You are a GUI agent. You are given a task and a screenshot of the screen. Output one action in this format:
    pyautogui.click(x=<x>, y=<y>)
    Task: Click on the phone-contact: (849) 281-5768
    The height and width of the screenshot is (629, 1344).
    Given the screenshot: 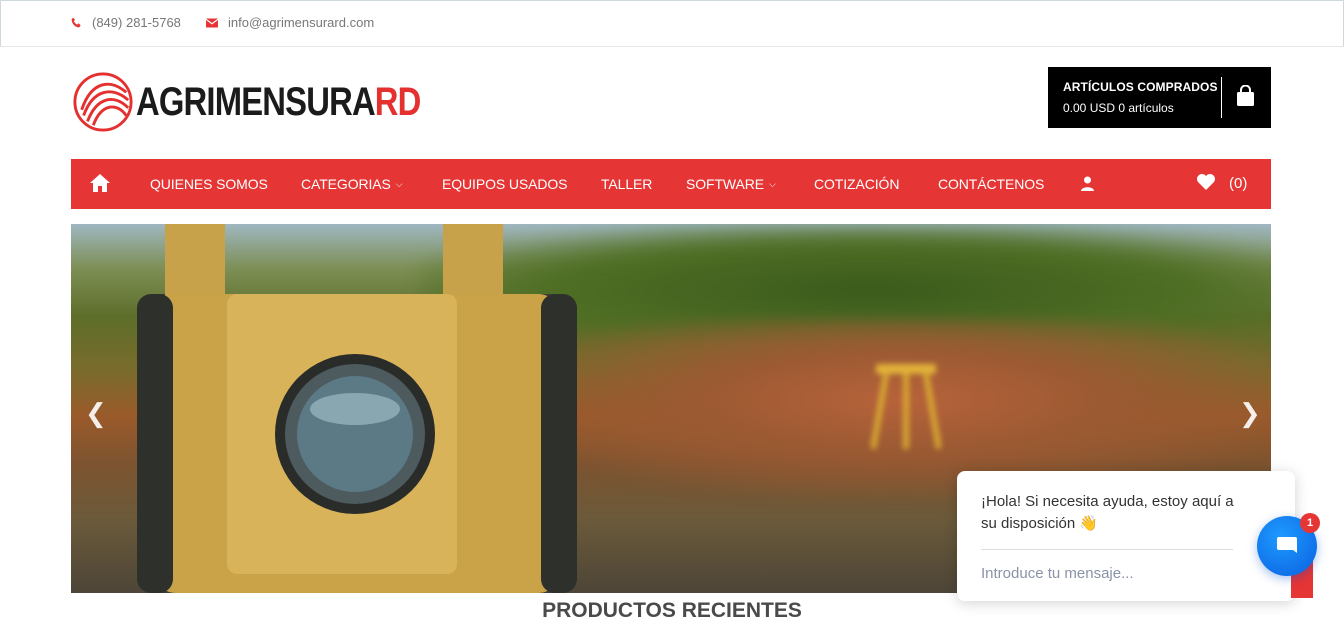 What is the action you would take?
    pyautogui.click(x=126, y=22)
    